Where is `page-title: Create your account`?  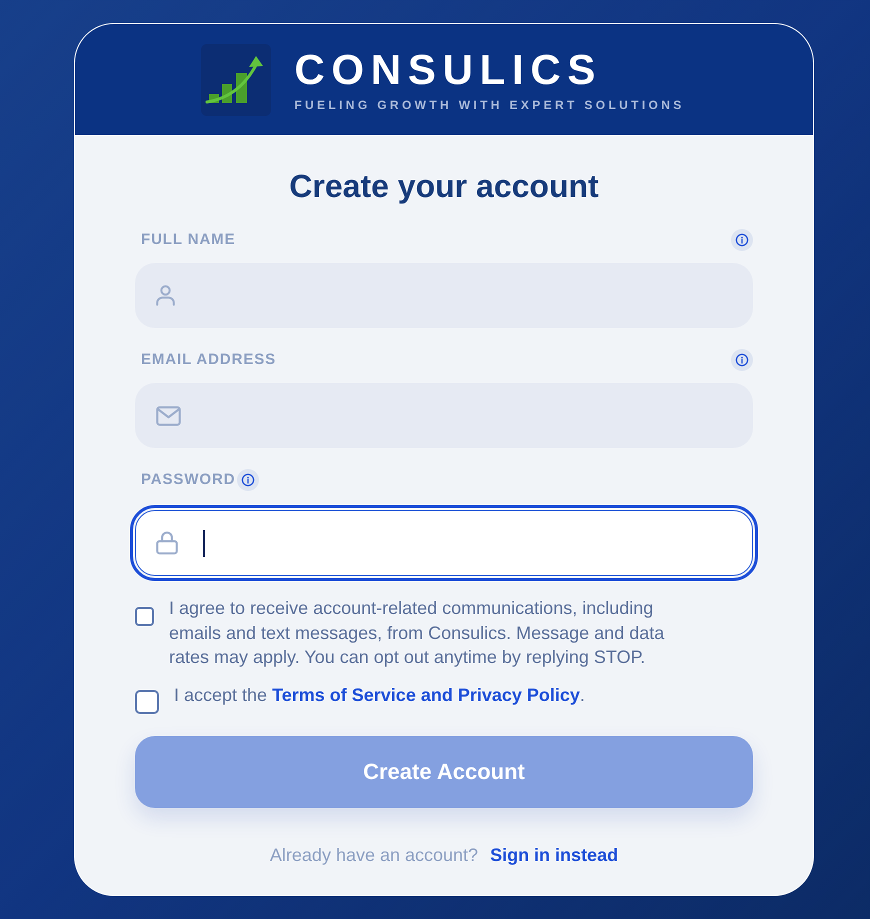 page-title: Create your account is located at coordinates (444, 186).